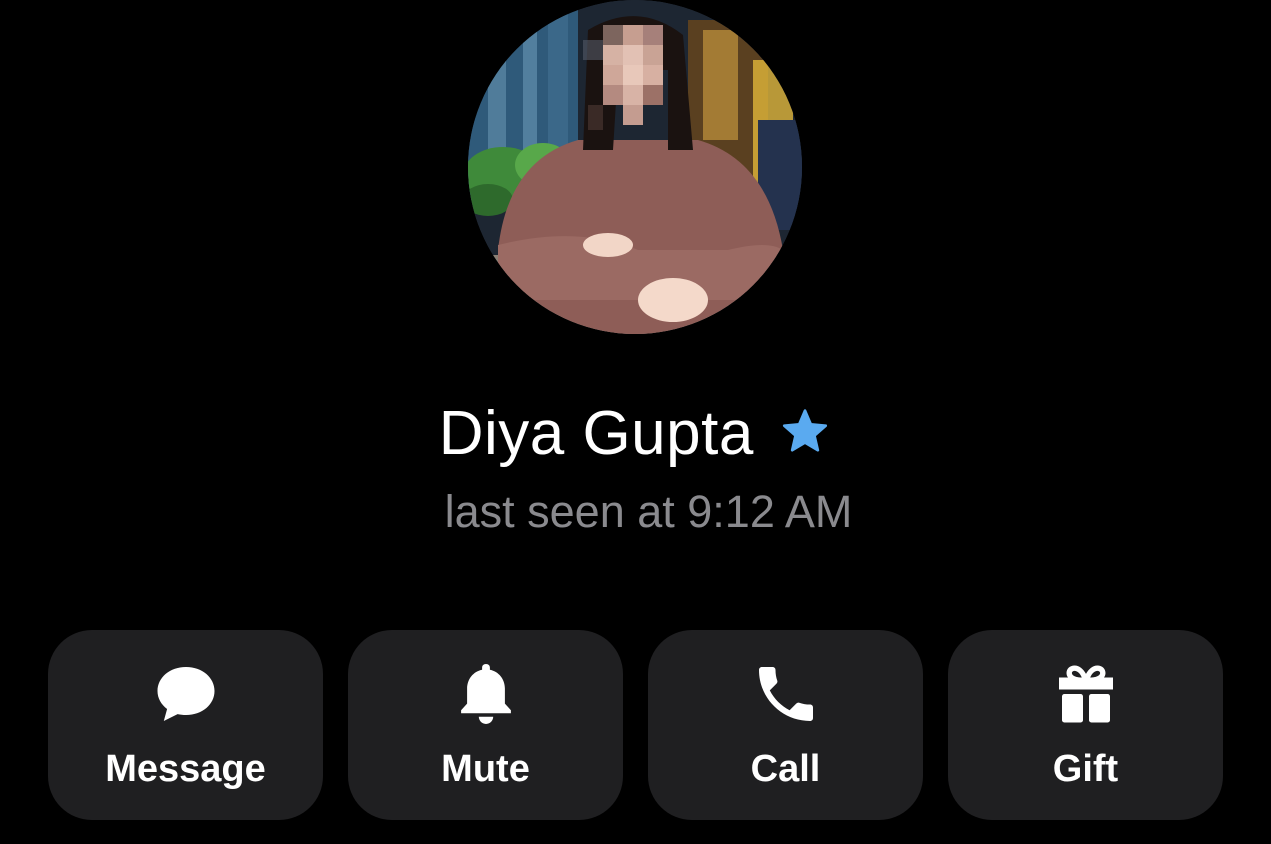 Image resolution: width=1271 pixels, height=844 pixels. What do you see at coordinates (785, 725) in the screenshot?
I see `call-button: Call` at bounding box center [785, 725].